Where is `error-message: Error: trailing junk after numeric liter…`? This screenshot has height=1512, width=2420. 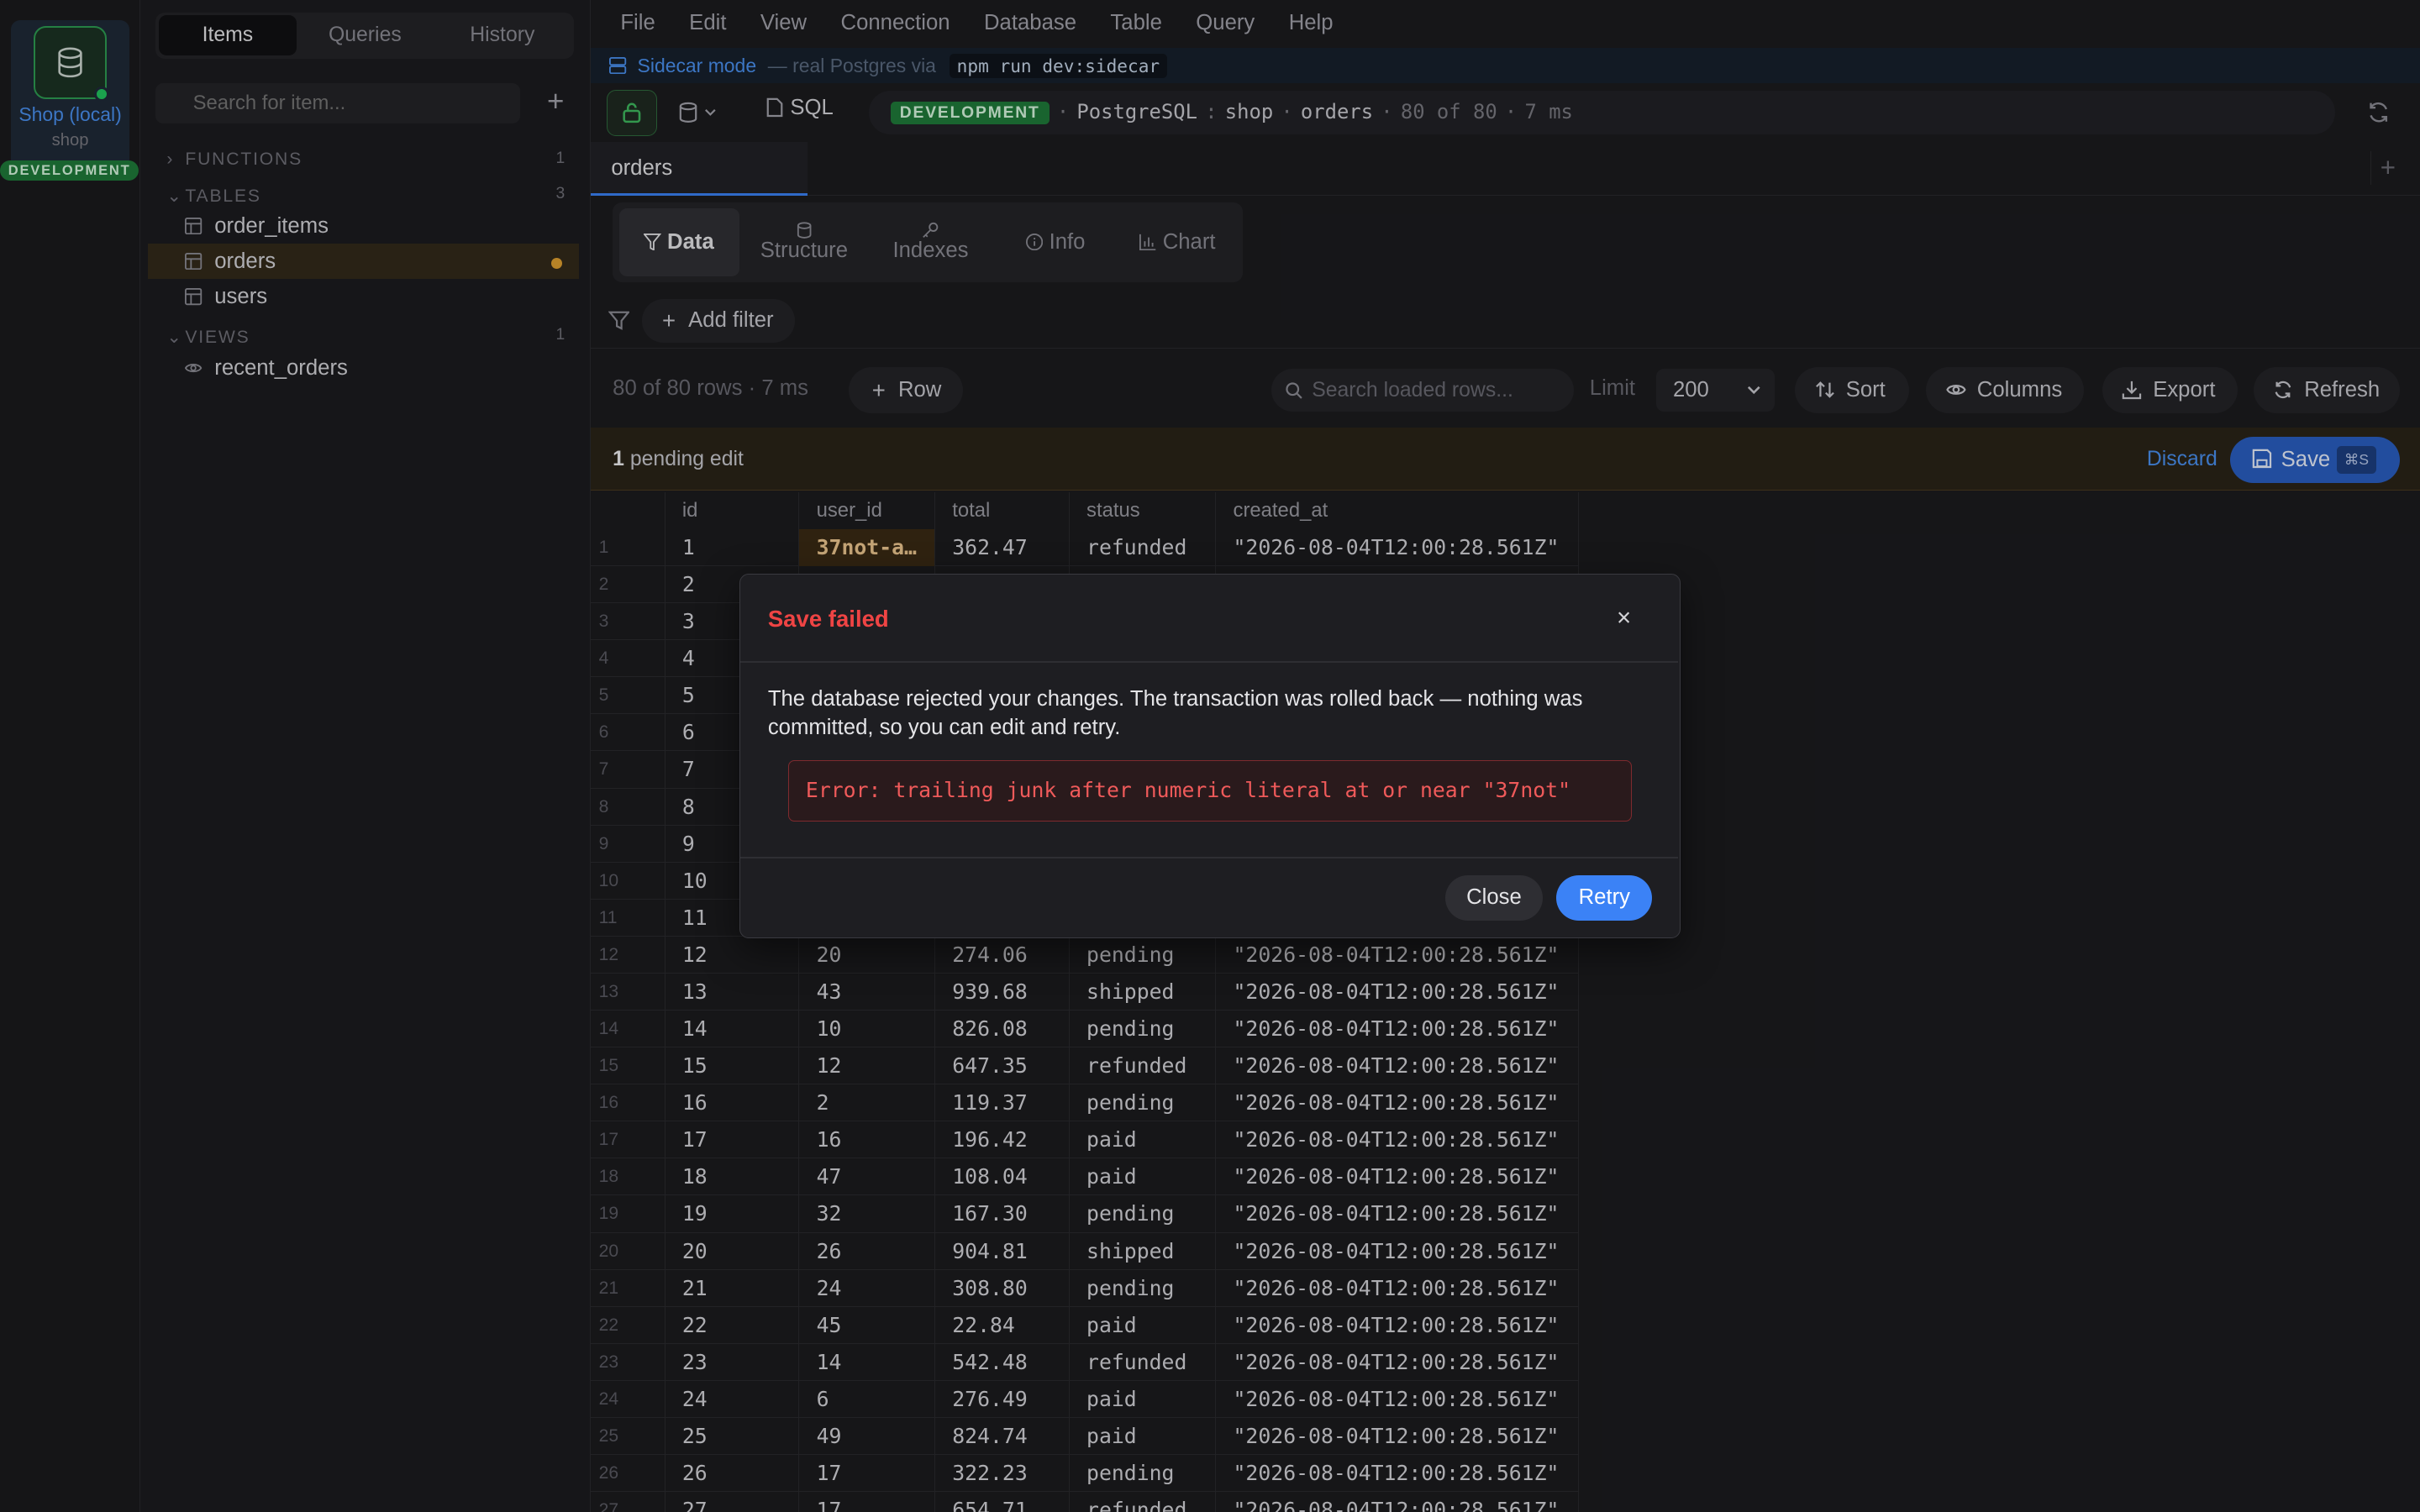 error-message: Error: trailing junk after numeric liter… is located at coordinates (1210, 790).